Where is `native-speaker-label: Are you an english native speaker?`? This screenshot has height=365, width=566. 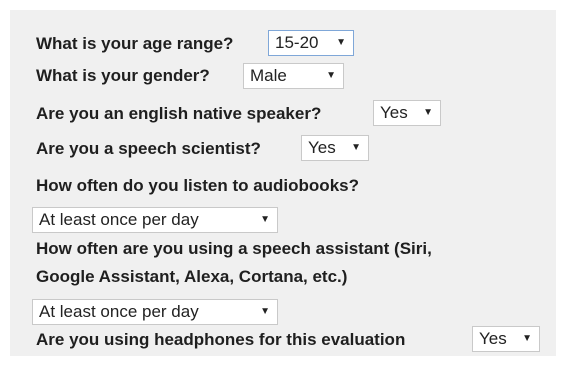
native-speaker-label: Are you an english native speaker? is located at coordinates (179, 113).